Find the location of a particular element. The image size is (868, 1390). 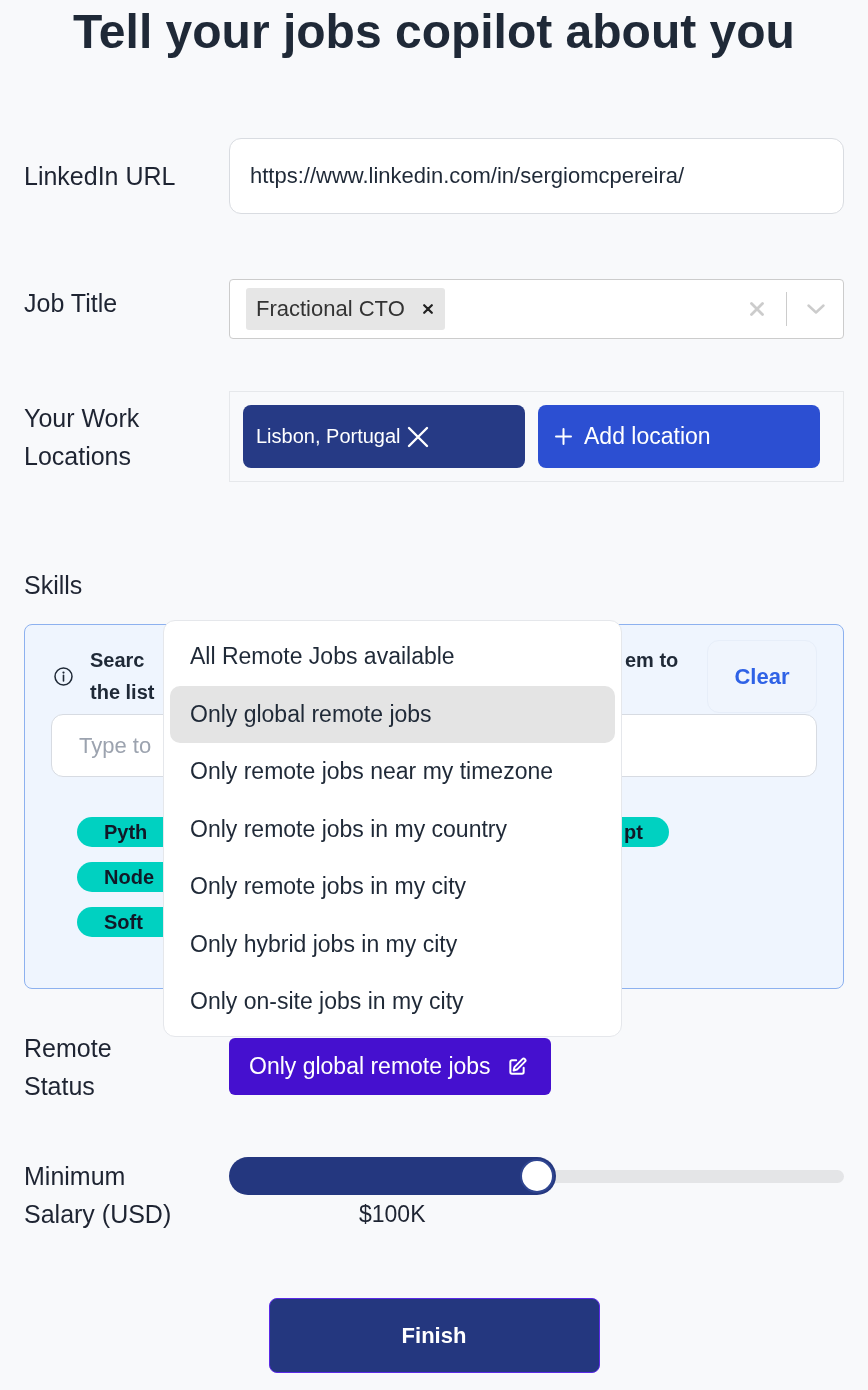

clear-button: Clear is located at coordinates (762, 676).